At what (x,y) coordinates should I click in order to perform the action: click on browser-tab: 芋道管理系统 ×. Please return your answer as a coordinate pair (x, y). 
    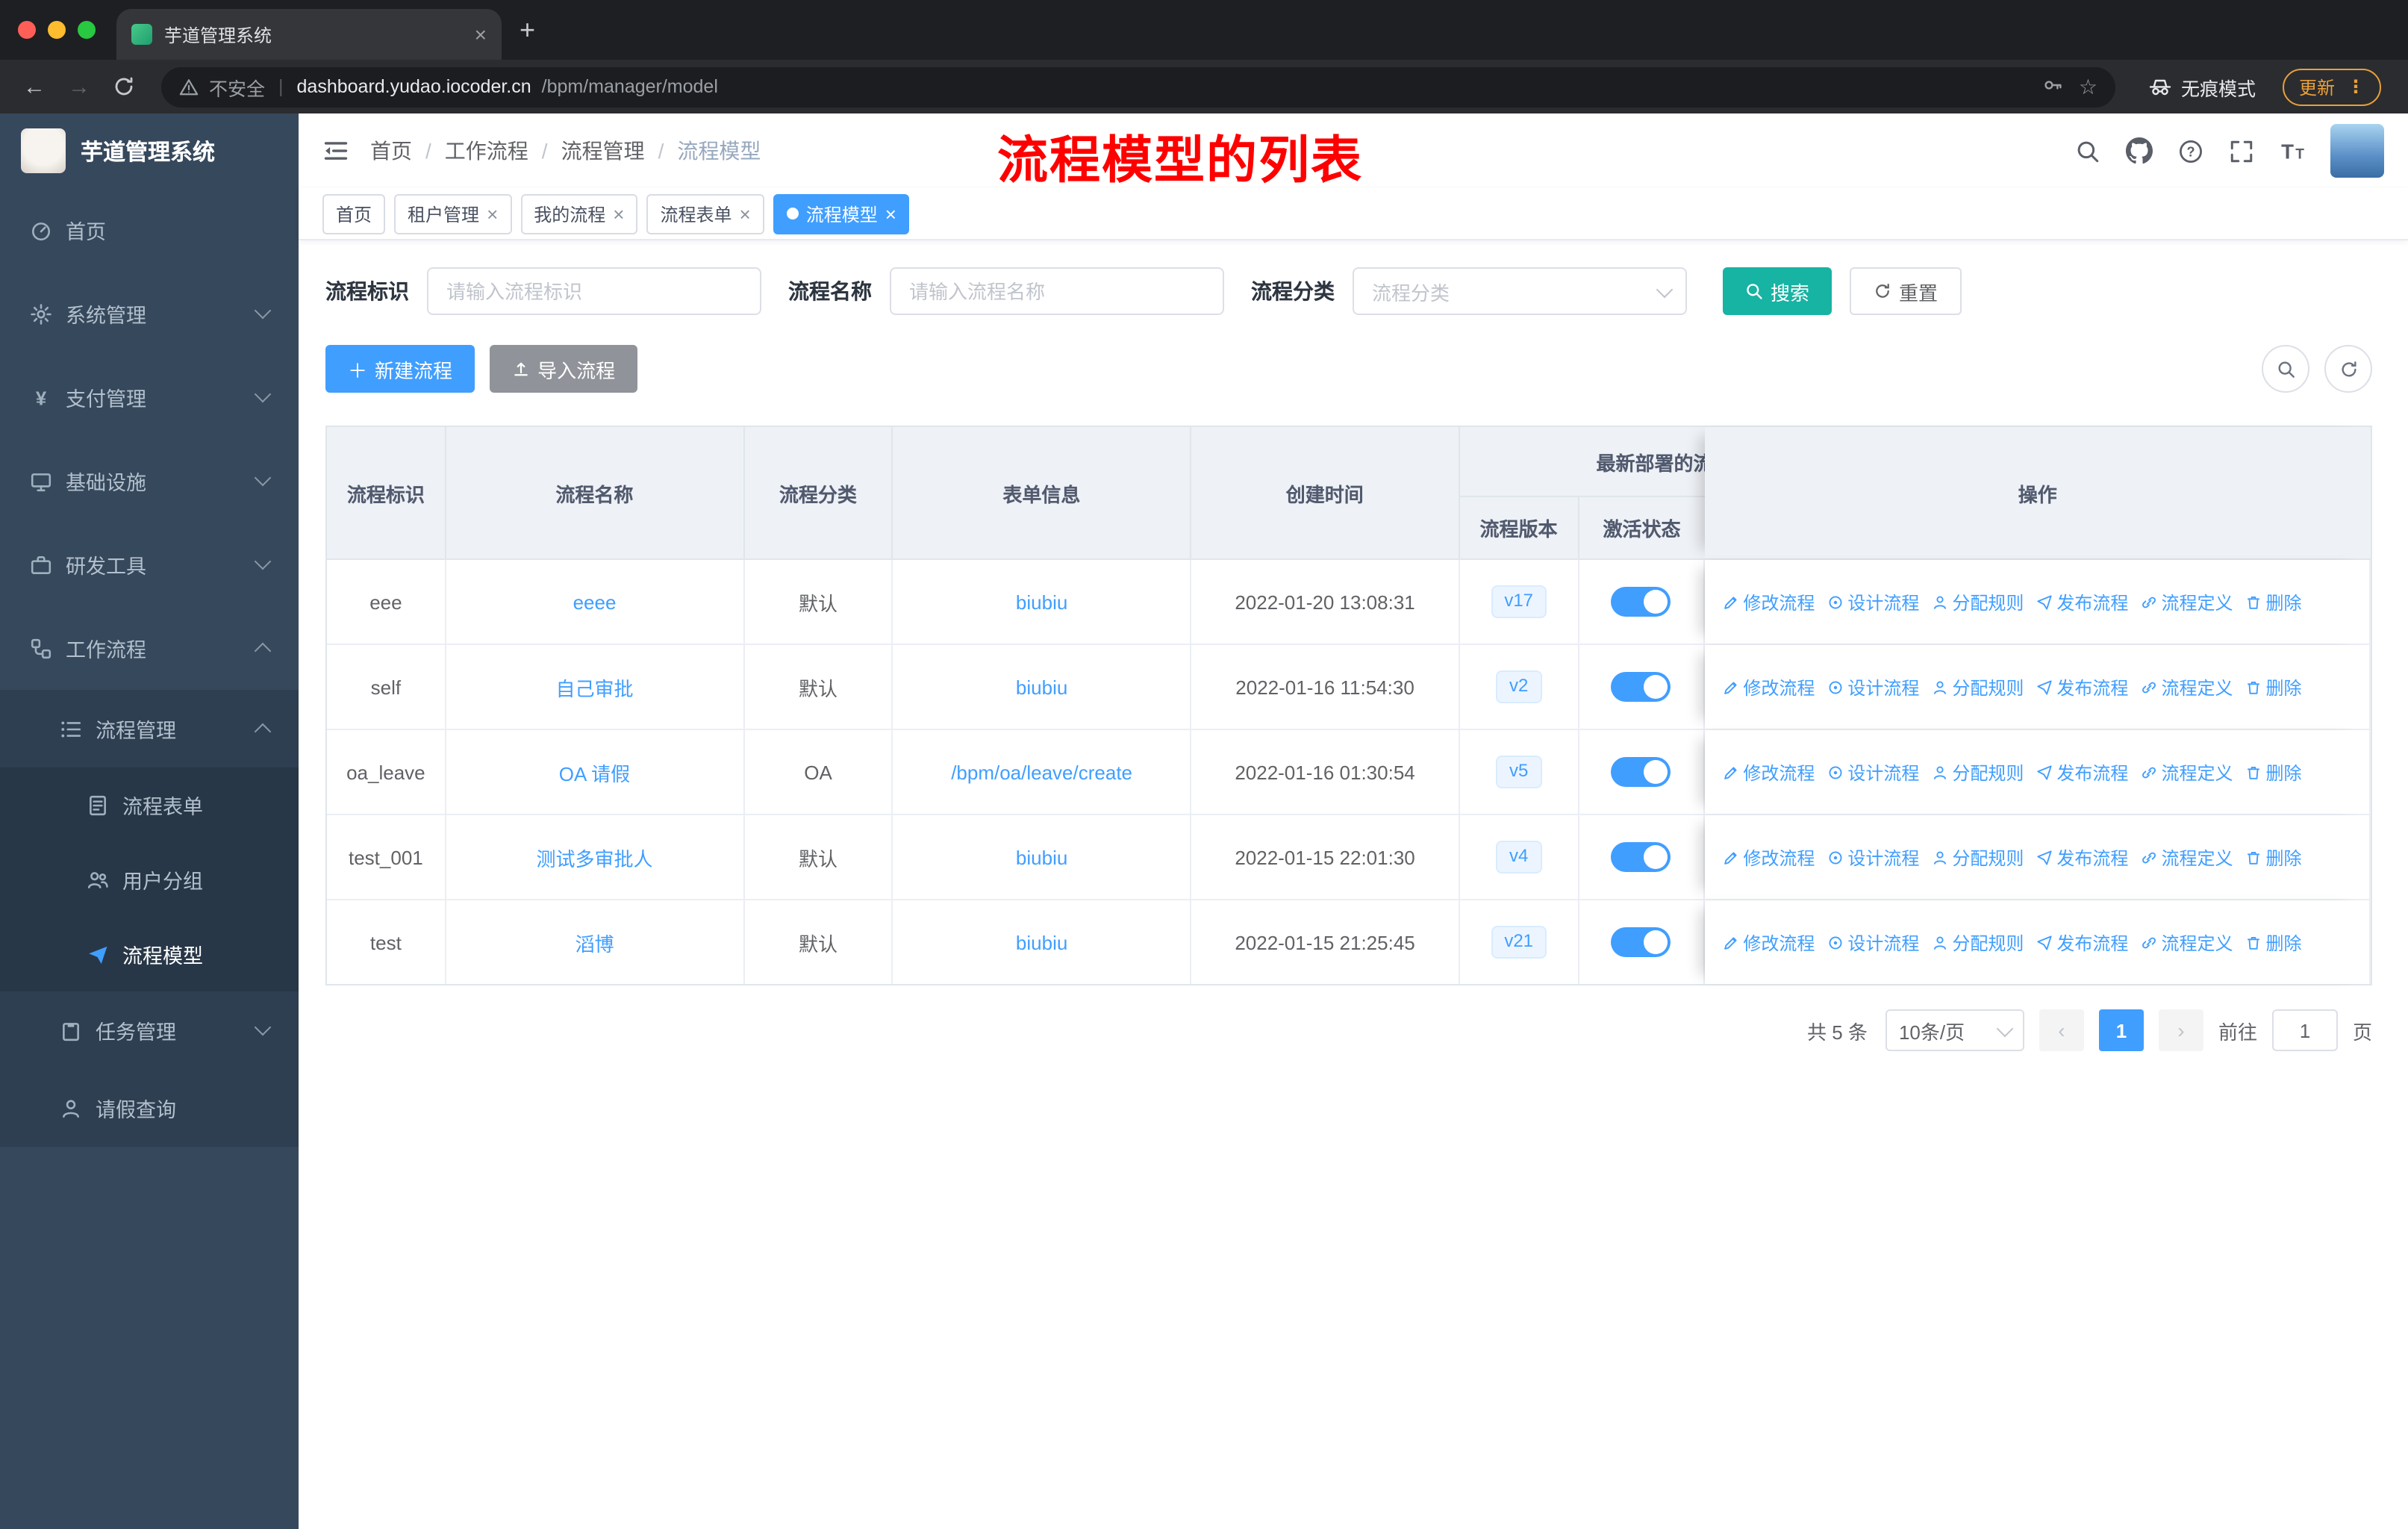
    Looking at the image, I should click on (309, 34).